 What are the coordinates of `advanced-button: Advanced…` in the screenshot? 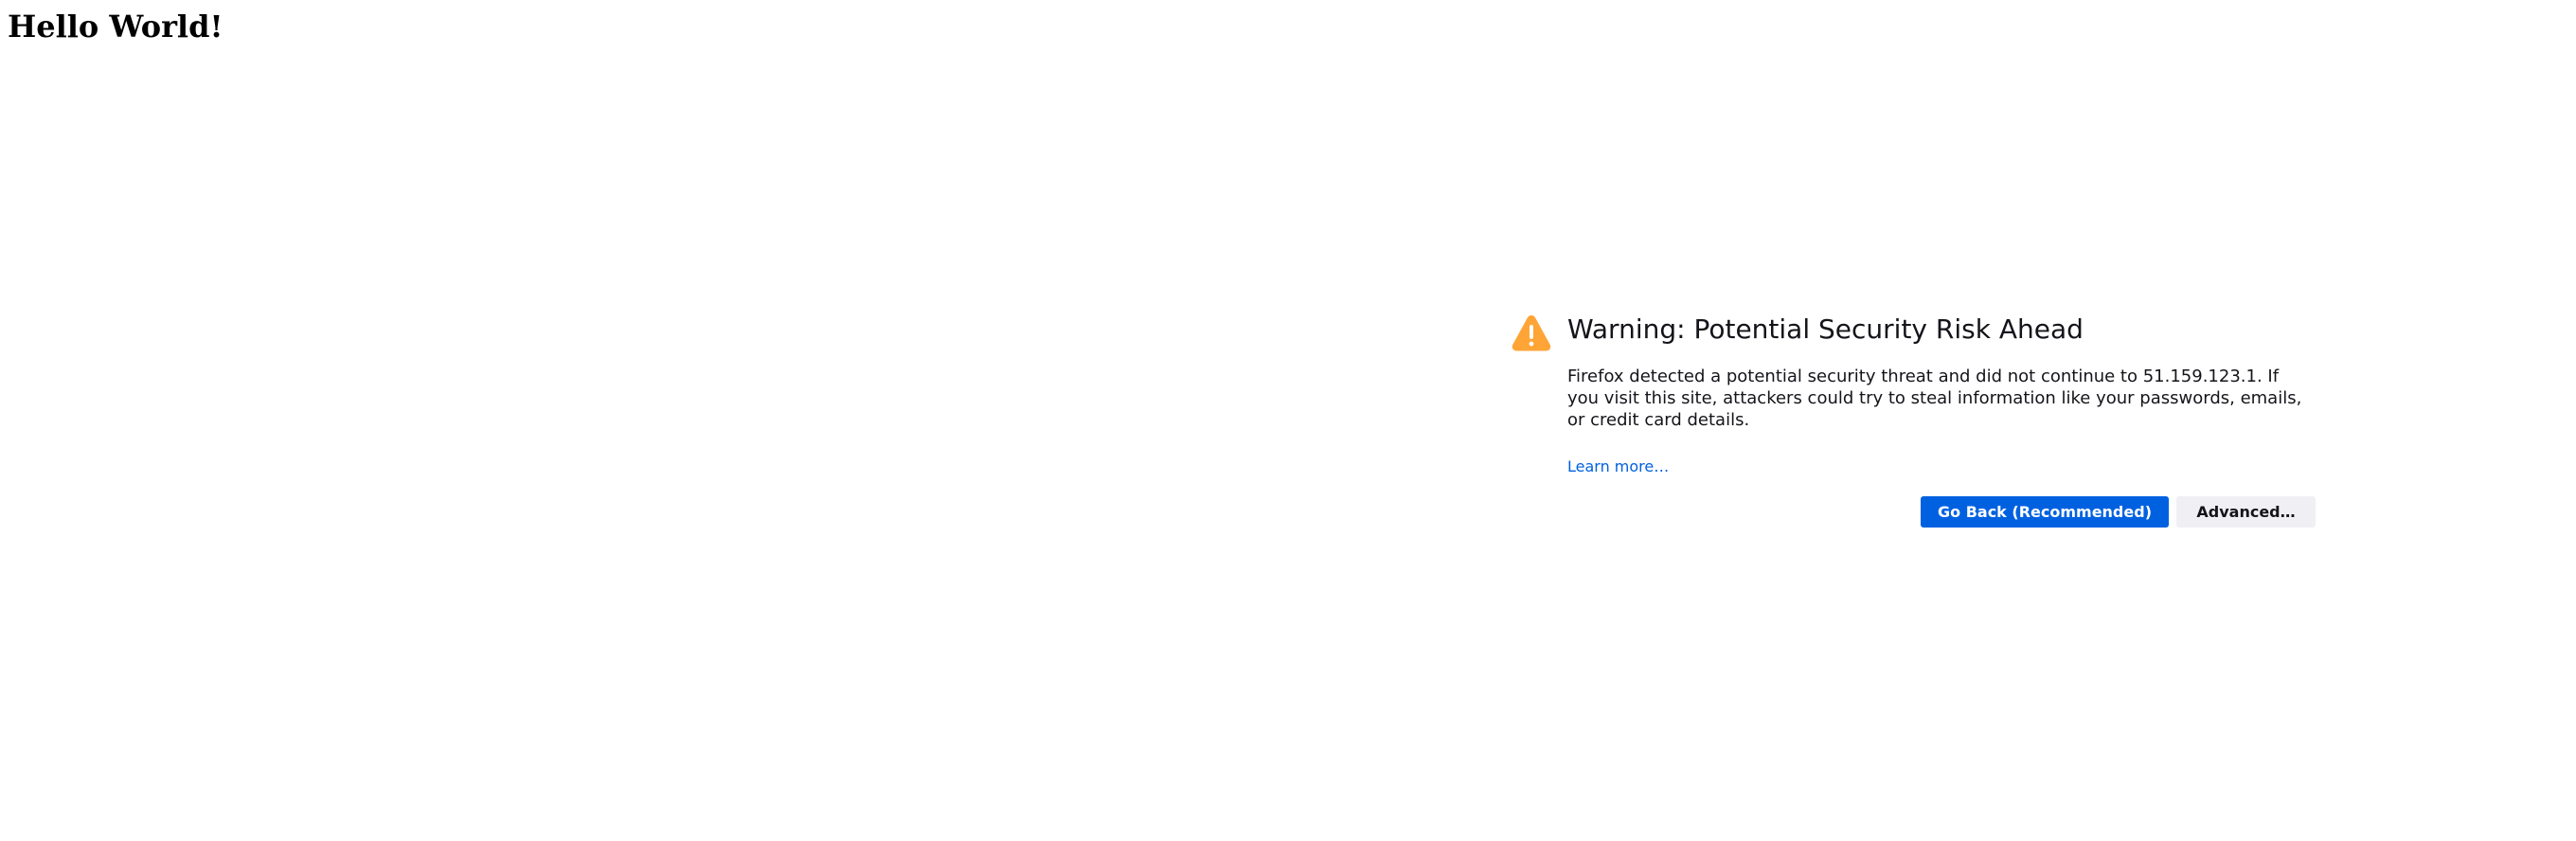 It's located at (2246, 512).